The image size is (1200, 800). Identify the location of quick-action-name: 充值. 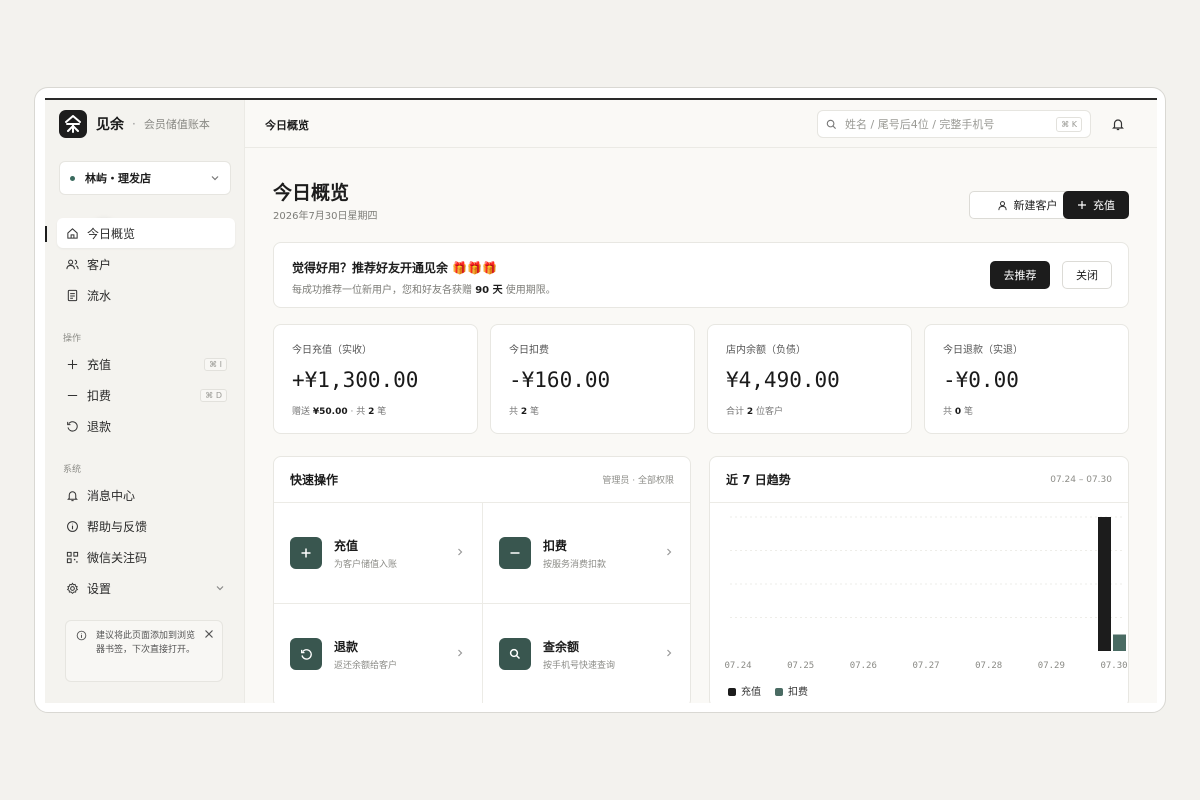
(346, 545).